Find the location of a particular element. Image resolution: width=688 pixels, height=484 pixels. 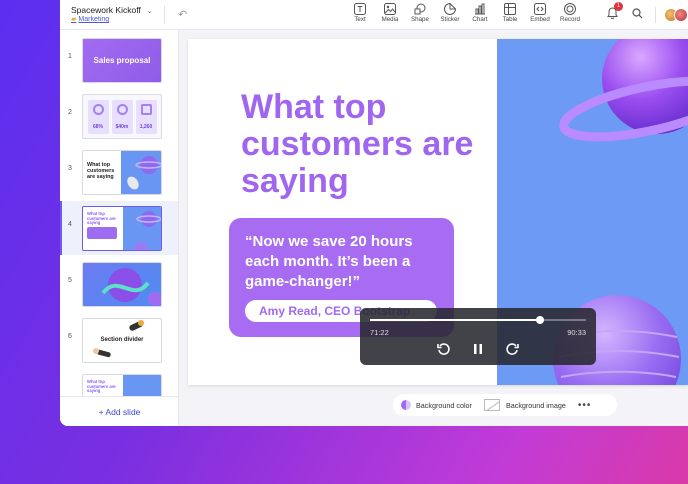

record-icon is located at coordinates (570, 9).